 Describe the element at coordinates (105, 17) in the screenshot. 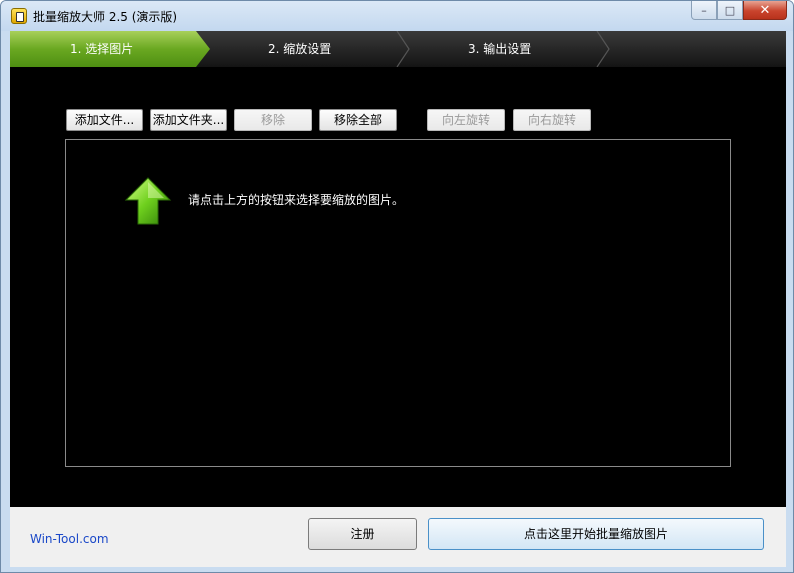

I see `window-title: 批量缩放大师 2.5 (演示版)` at that location.